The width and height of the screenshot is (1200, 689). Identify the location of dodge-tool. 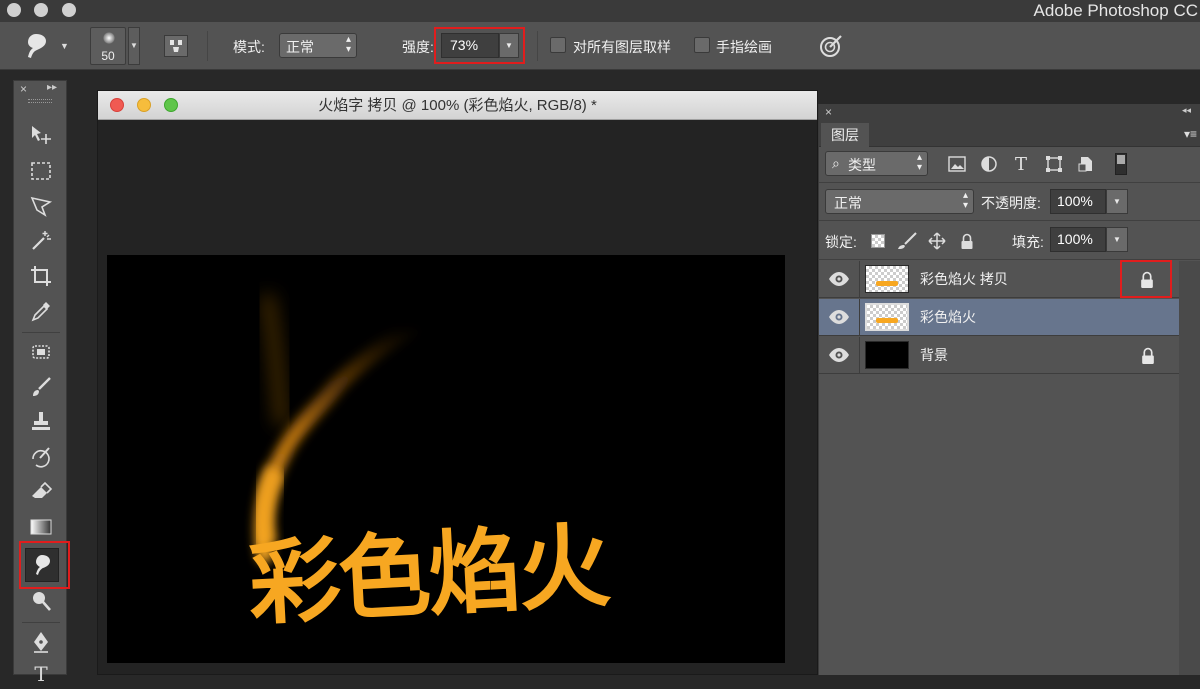
(41, 601).